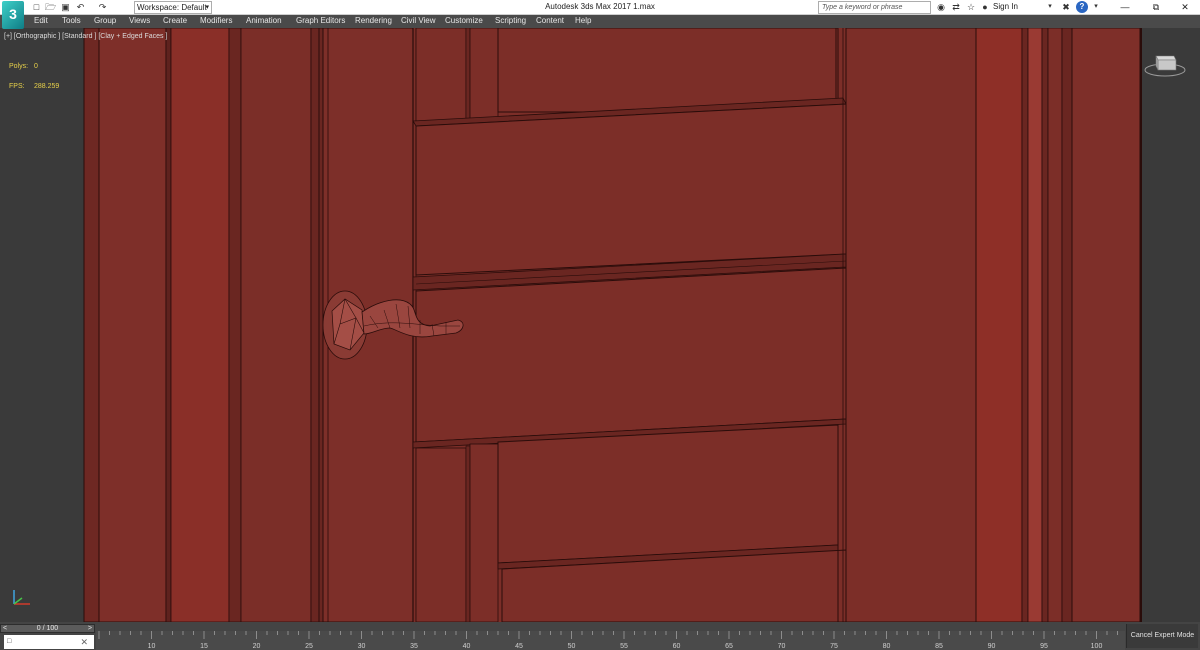 The height and width of the screenshot is (650, 1200). Describe the element at coordinates (102, 7) in the screenshot. I see `redo-icon: ↷` at that location.